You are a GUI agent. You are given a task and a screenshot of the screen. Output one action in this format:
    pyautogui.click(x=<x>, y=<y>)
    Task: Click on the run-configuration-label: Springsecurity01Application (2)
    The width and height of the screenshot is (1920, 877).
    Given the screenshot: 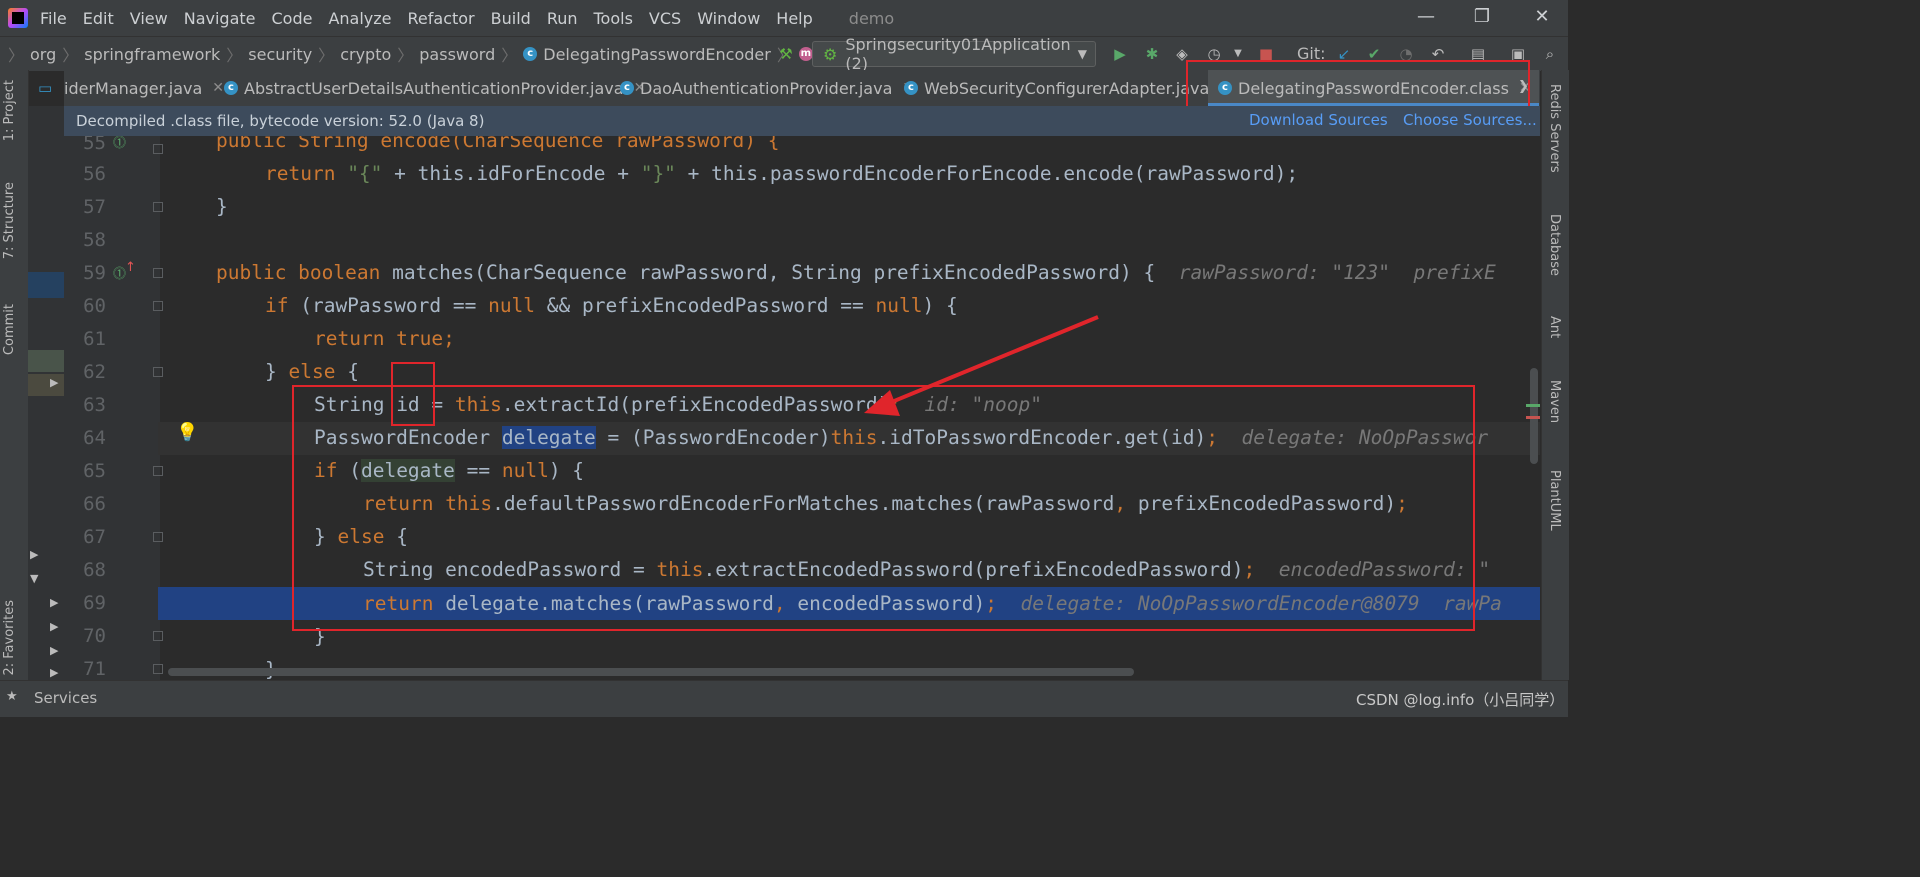 What is the action you would take?
    pyautogui.click(x=958, y=54)
    